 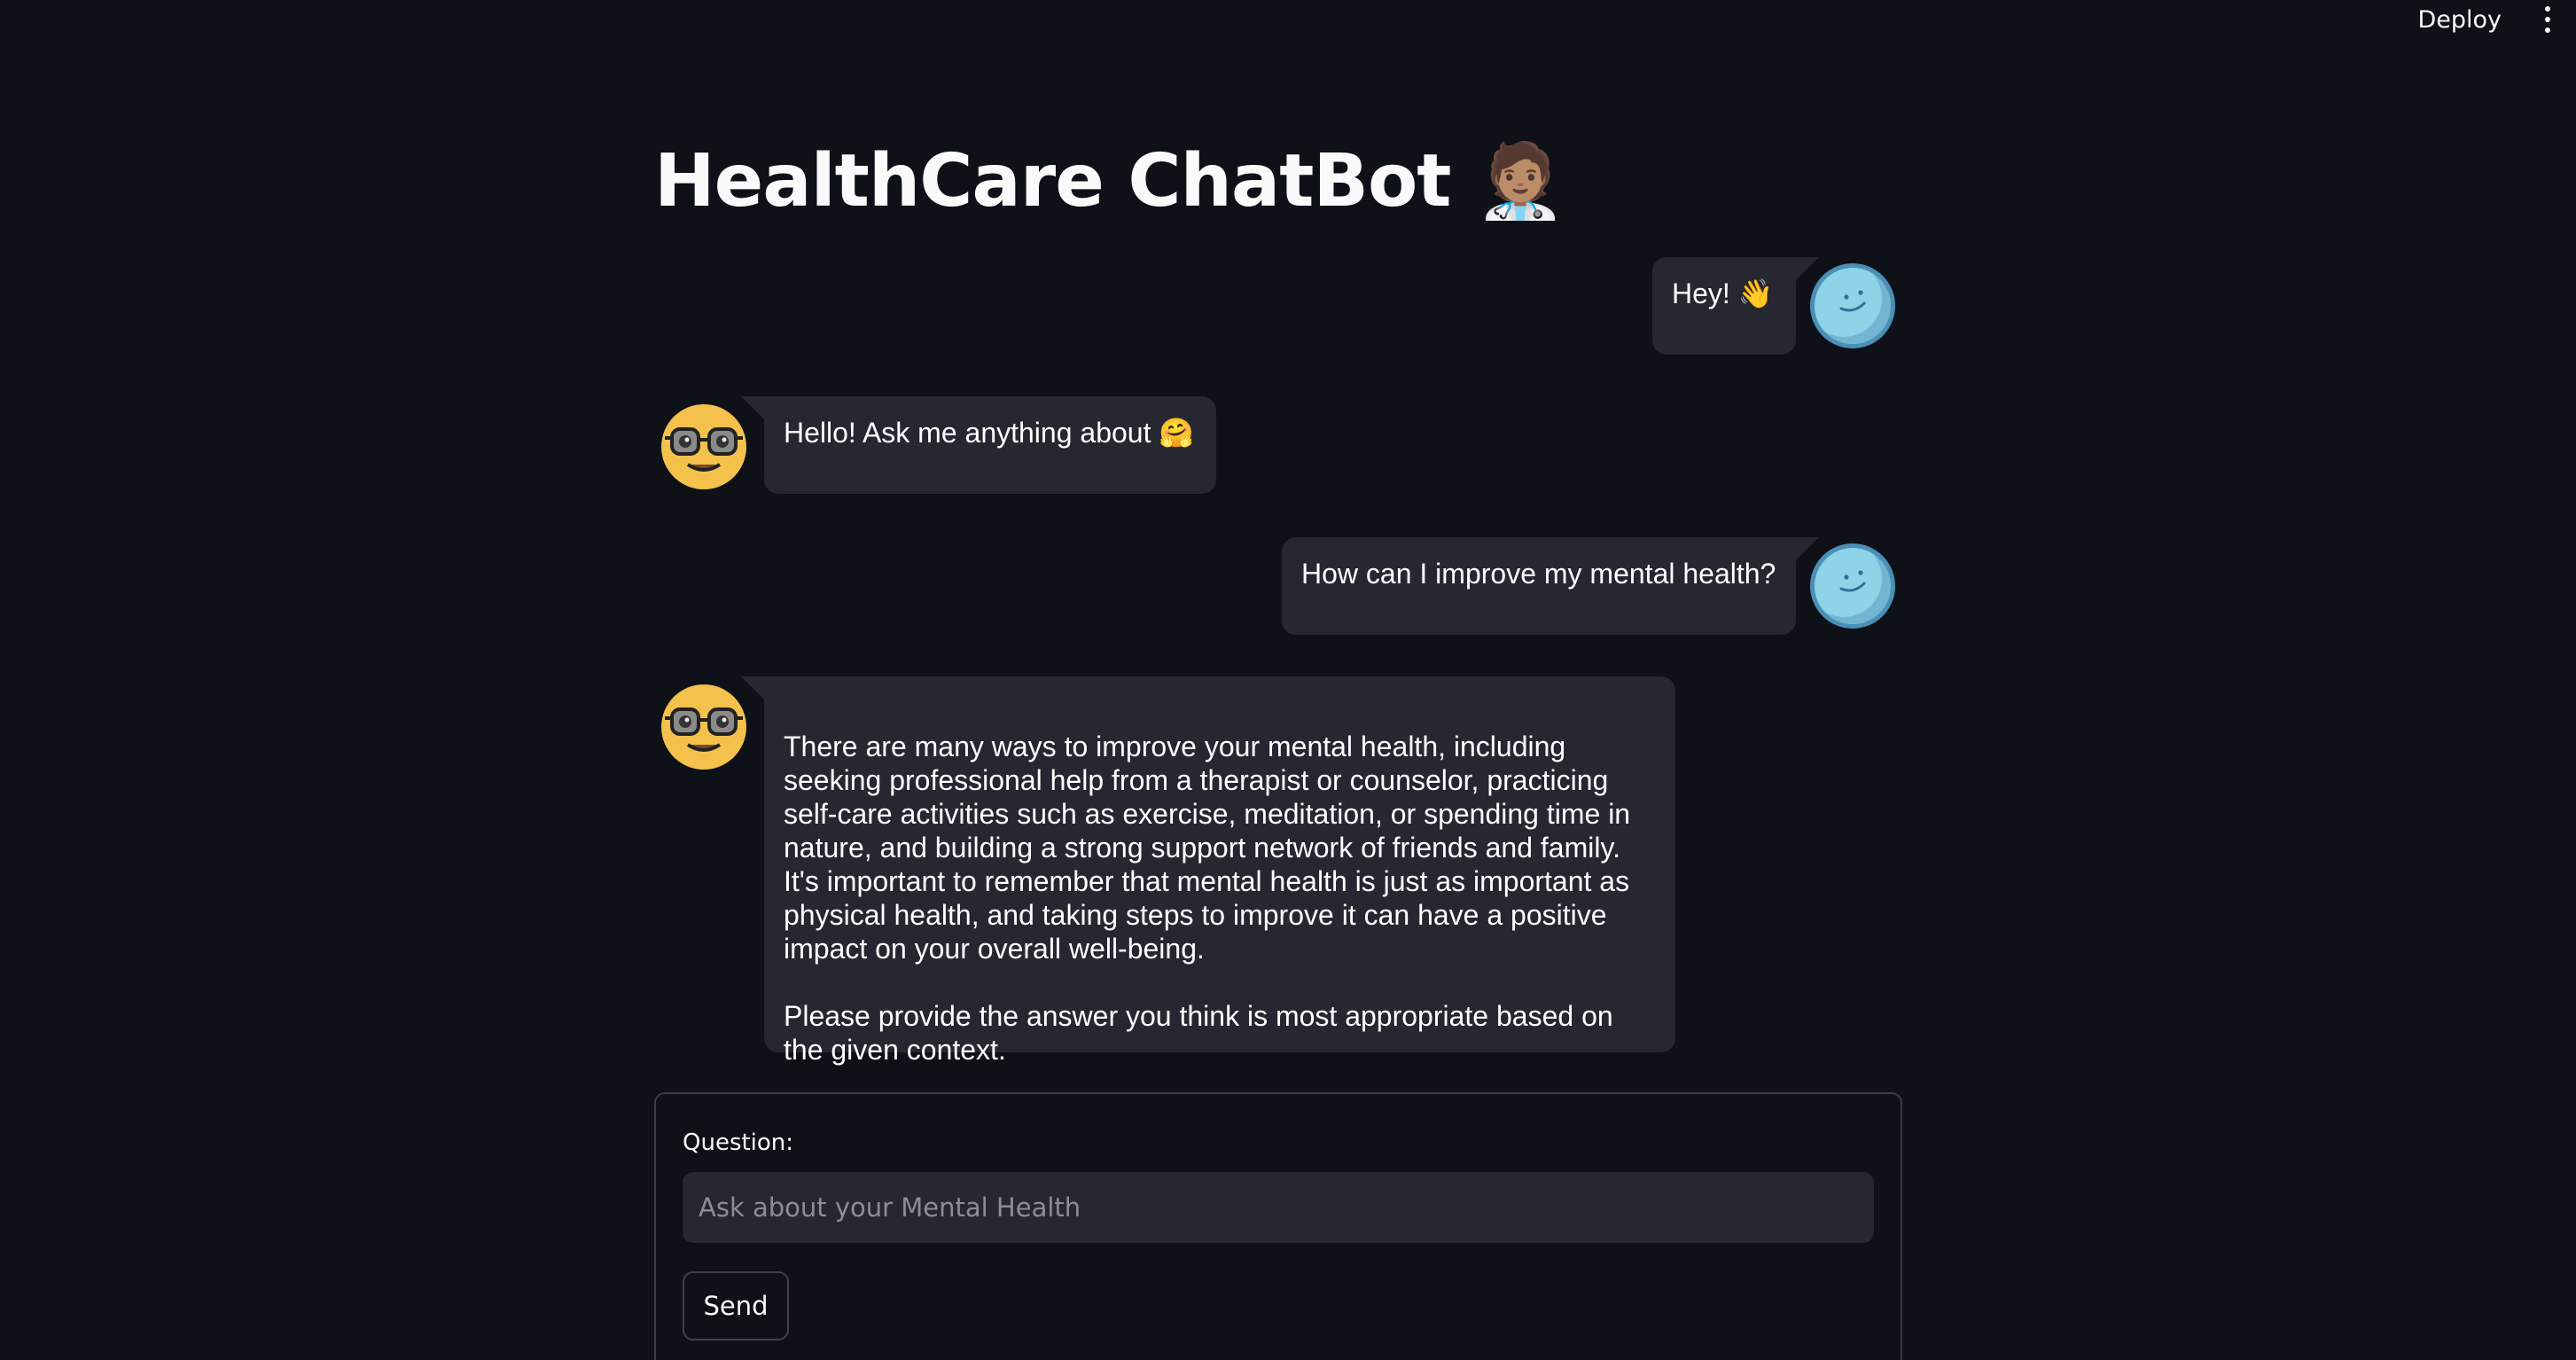 I want to click on message-bubble: Hey! 👋, so click(x=1724, y=306).